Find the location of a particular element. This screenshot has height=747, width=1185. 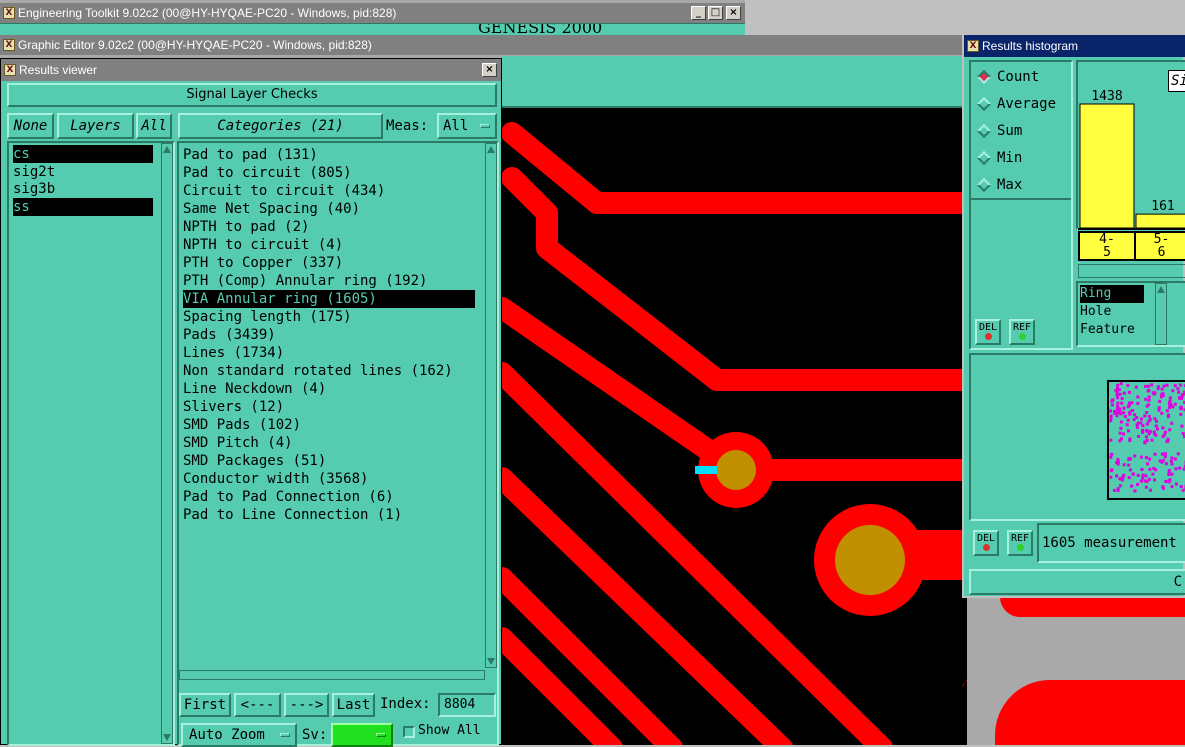

distribution-map is located at coordinates (1146, 440).